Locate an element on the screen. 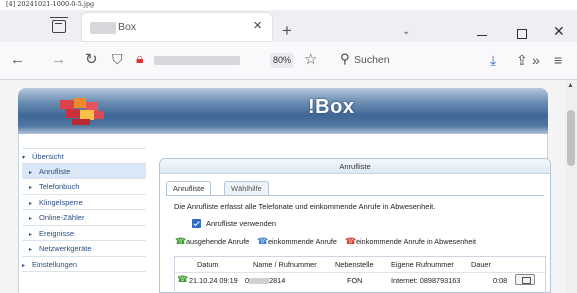 Image resolution: width=577 pixels, height=293 pixels. page-scrollbar: ▲ is located at coordinates (571, 186).